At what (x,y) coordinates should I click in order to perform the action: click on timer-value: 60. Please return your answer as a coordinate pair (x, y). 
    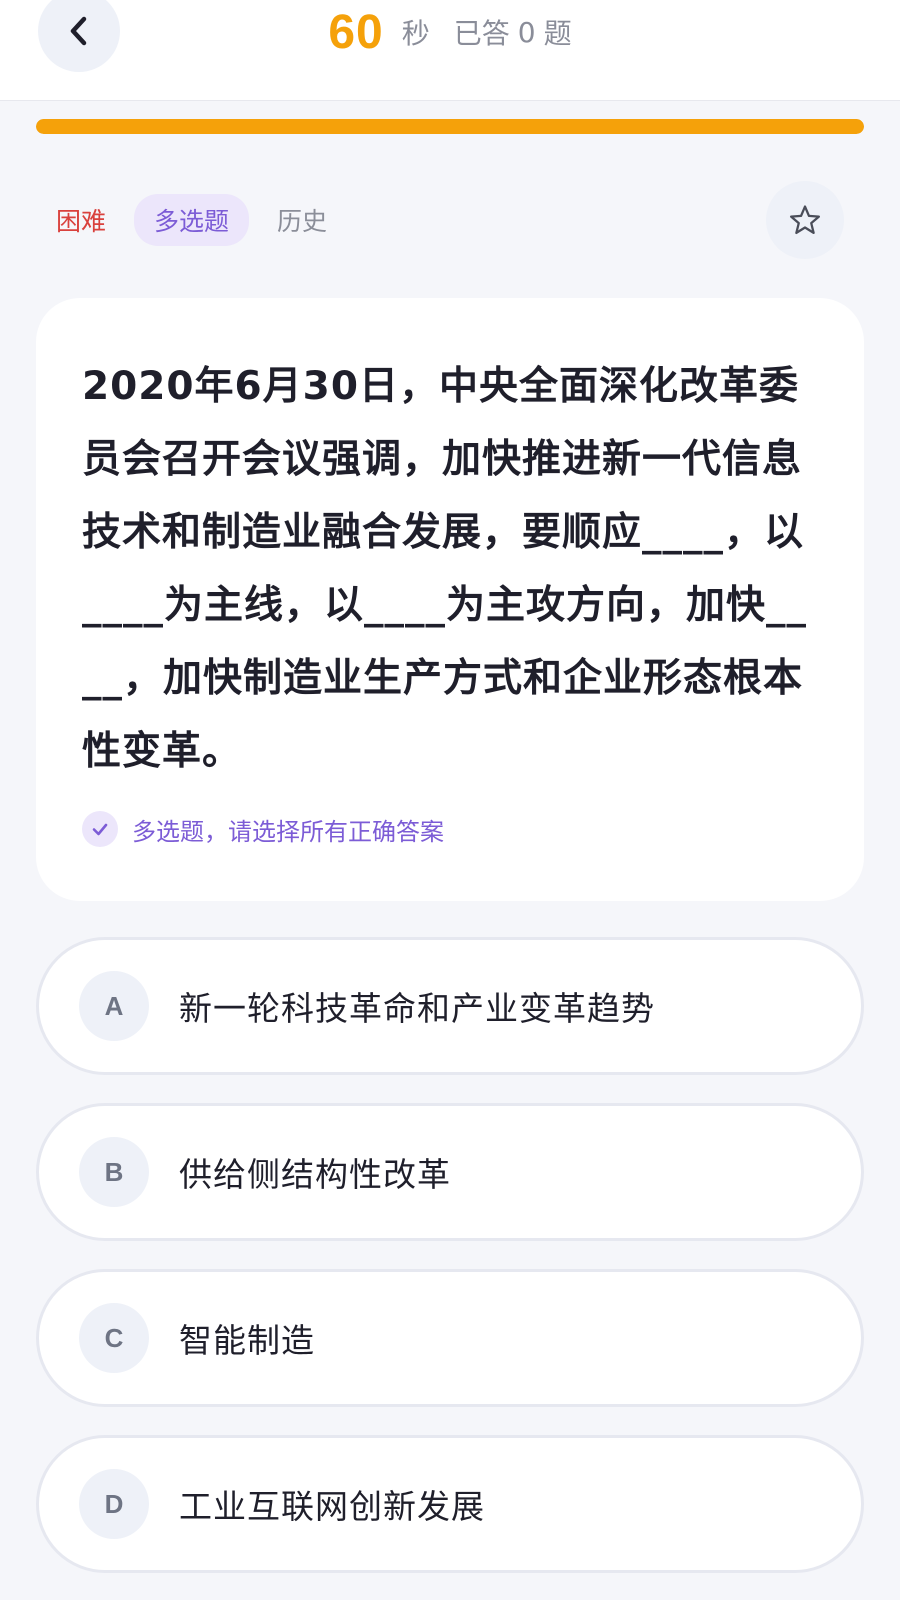
    Looking at the image, I should click on (356, 32).